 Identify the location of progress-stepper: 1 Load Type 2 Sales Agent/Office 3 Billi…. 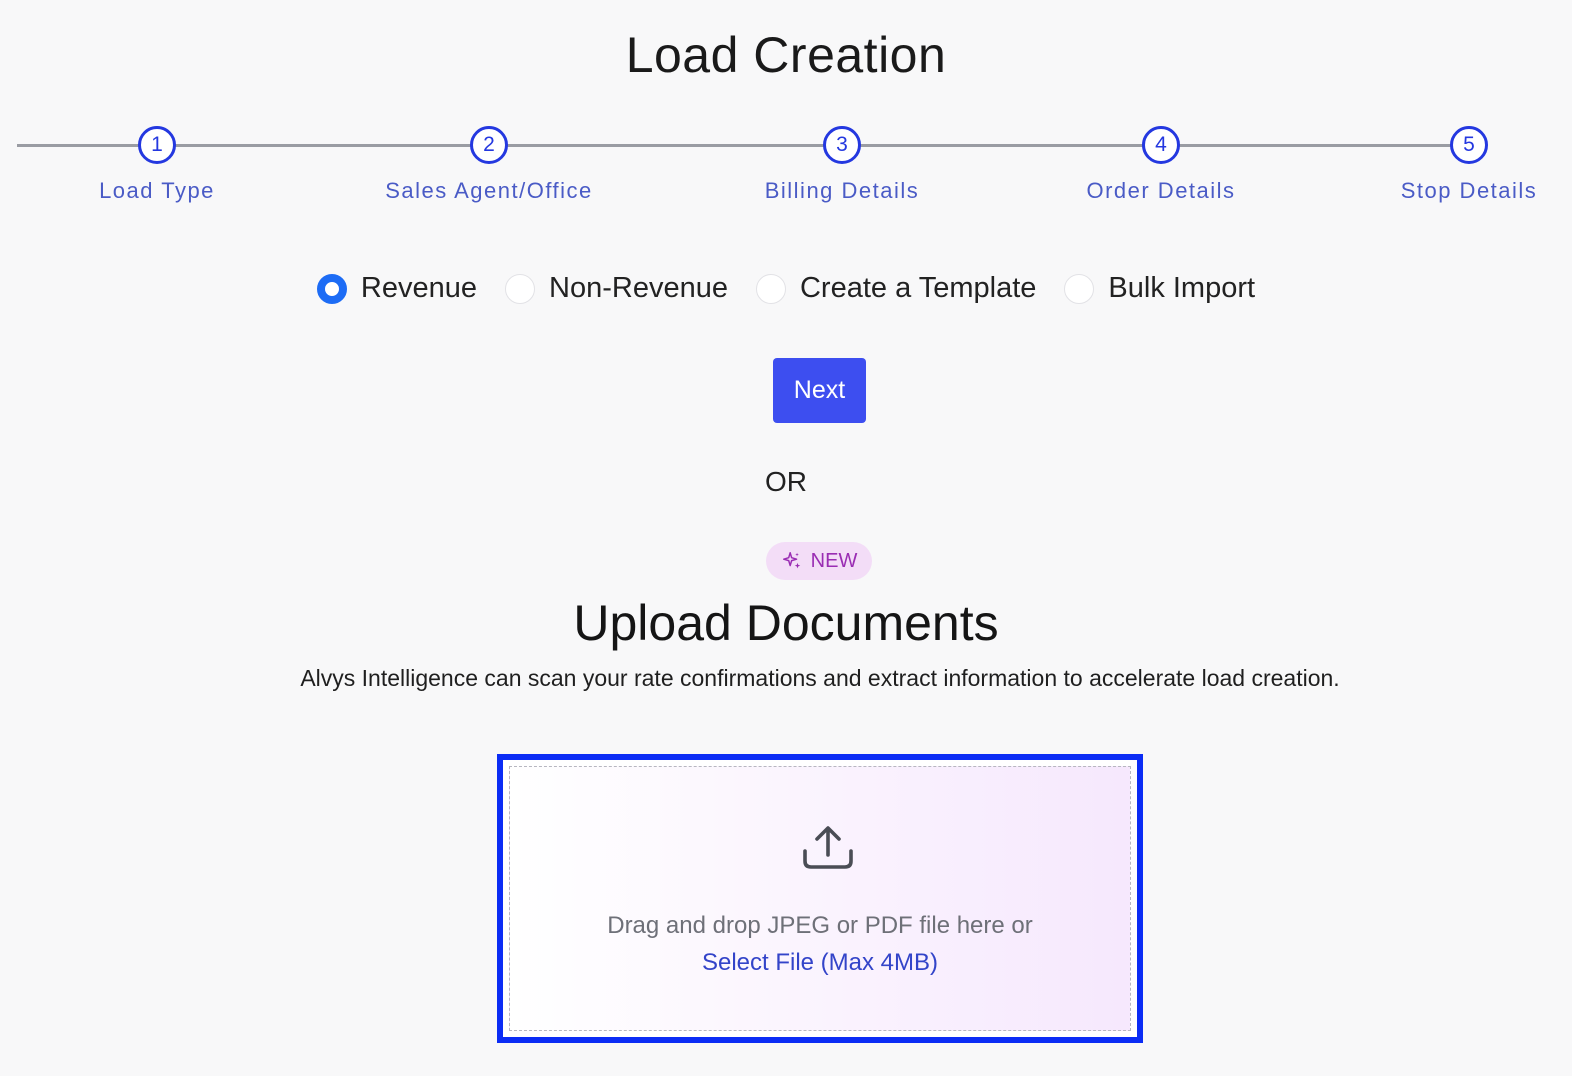
(786, 170).